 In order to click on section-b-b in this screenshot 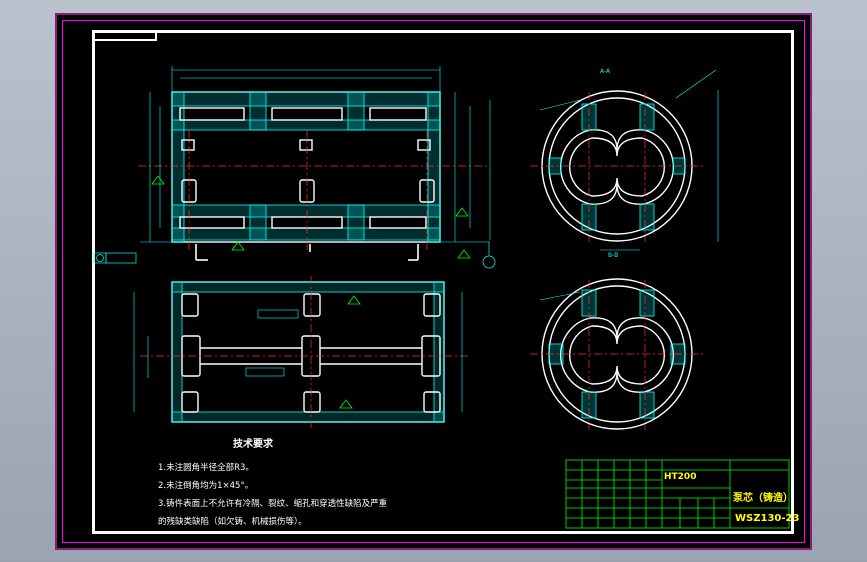, I will do `click(617, 354)`.